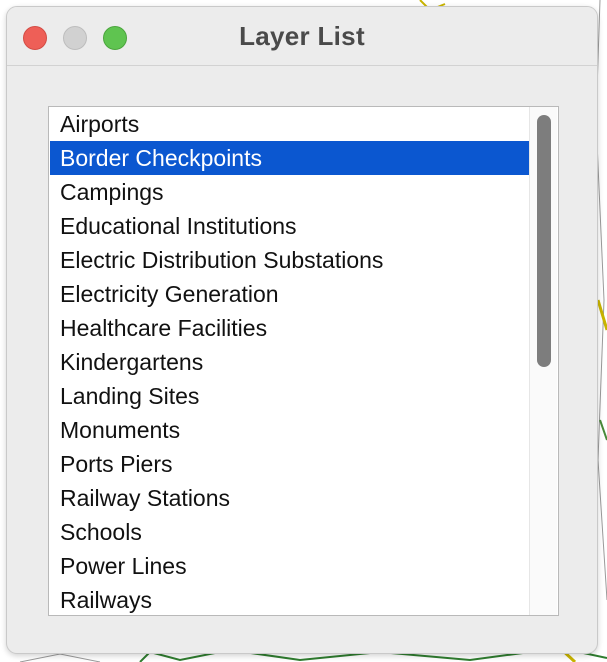 Image resolution: width=607 pixels, height=662 pixels. Describe the element at coordinates (289, 464) in the screenshot. I see `layer-item: Ports Piers` at that location.